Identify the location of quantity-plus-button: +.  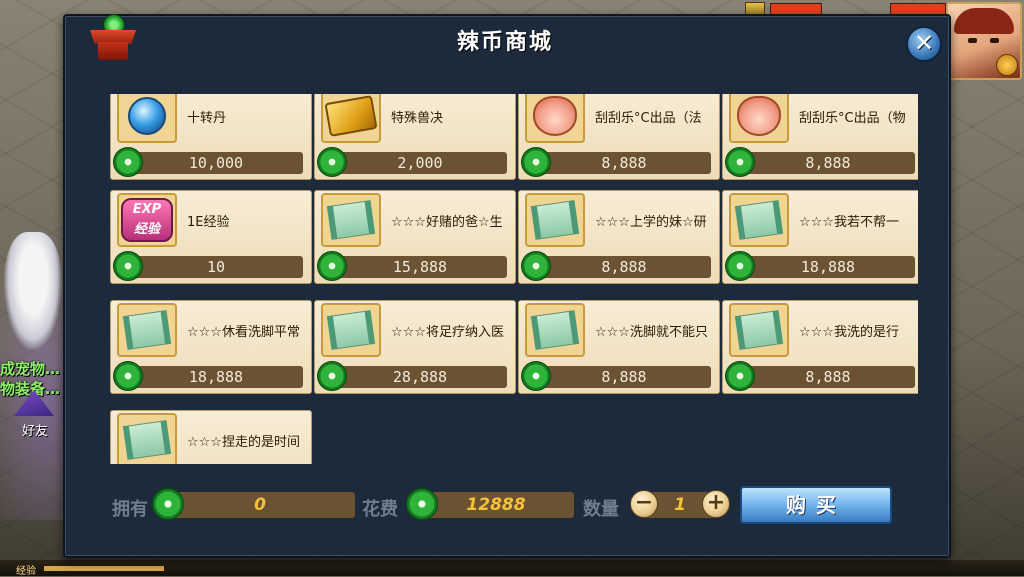
(716, 504).